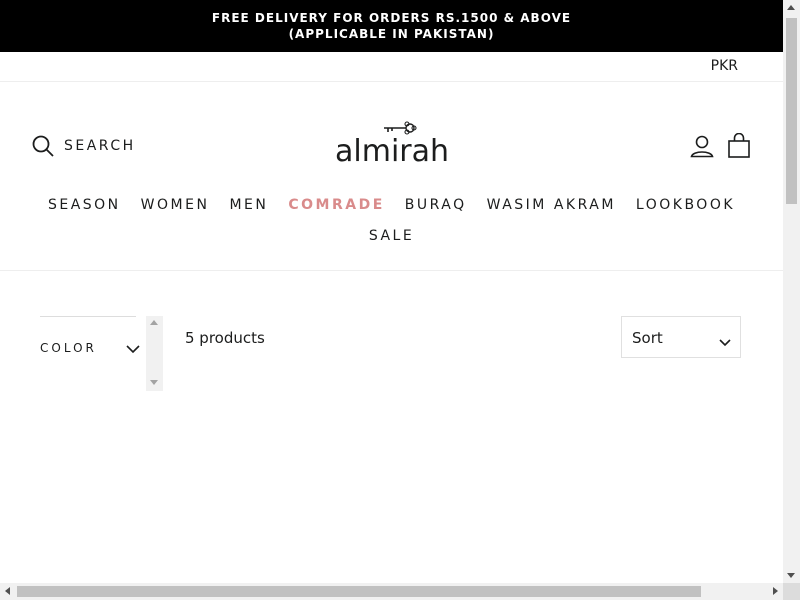 This screenshot has height=600, width=800. Describe the element at coordinates (100, 146) in the screenshot. I see `search-label: SEARCH` at that location.